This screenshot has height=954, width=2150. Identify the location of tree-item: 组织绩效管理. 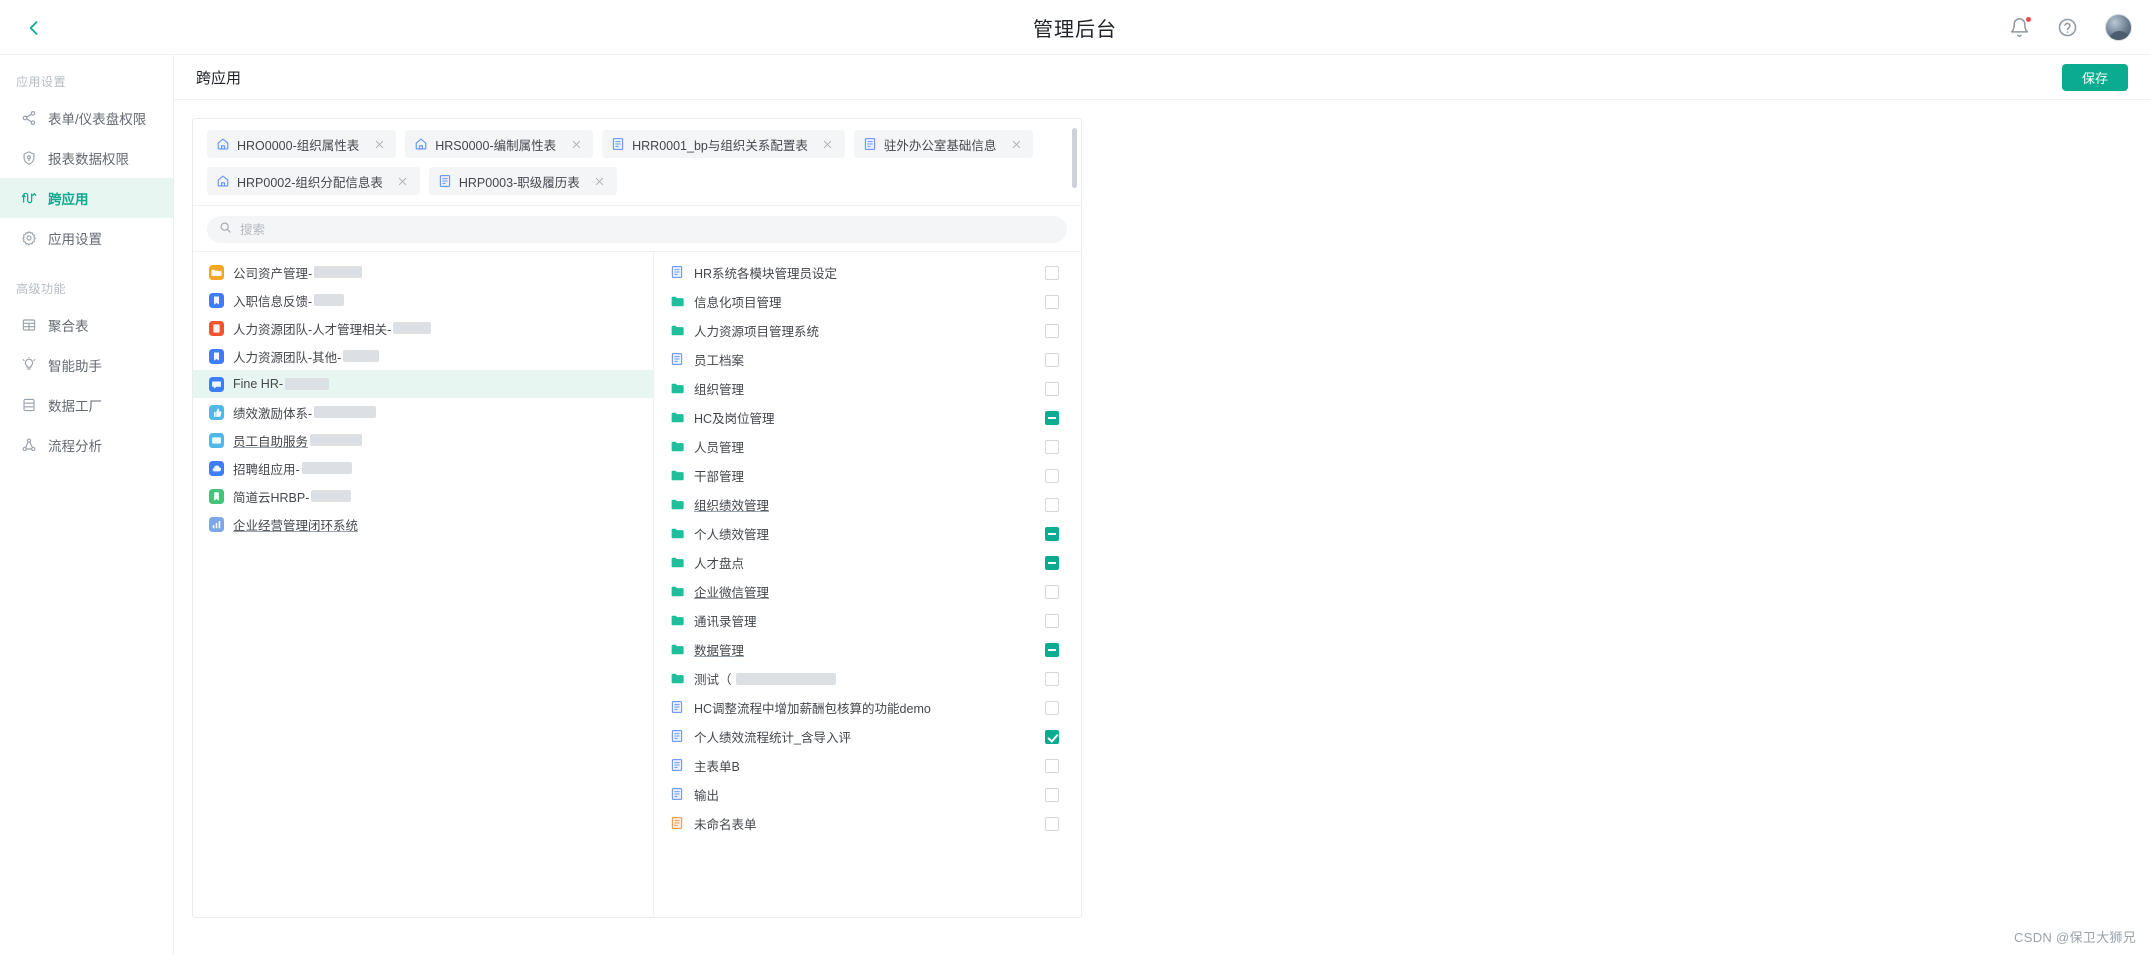
(867, 504).